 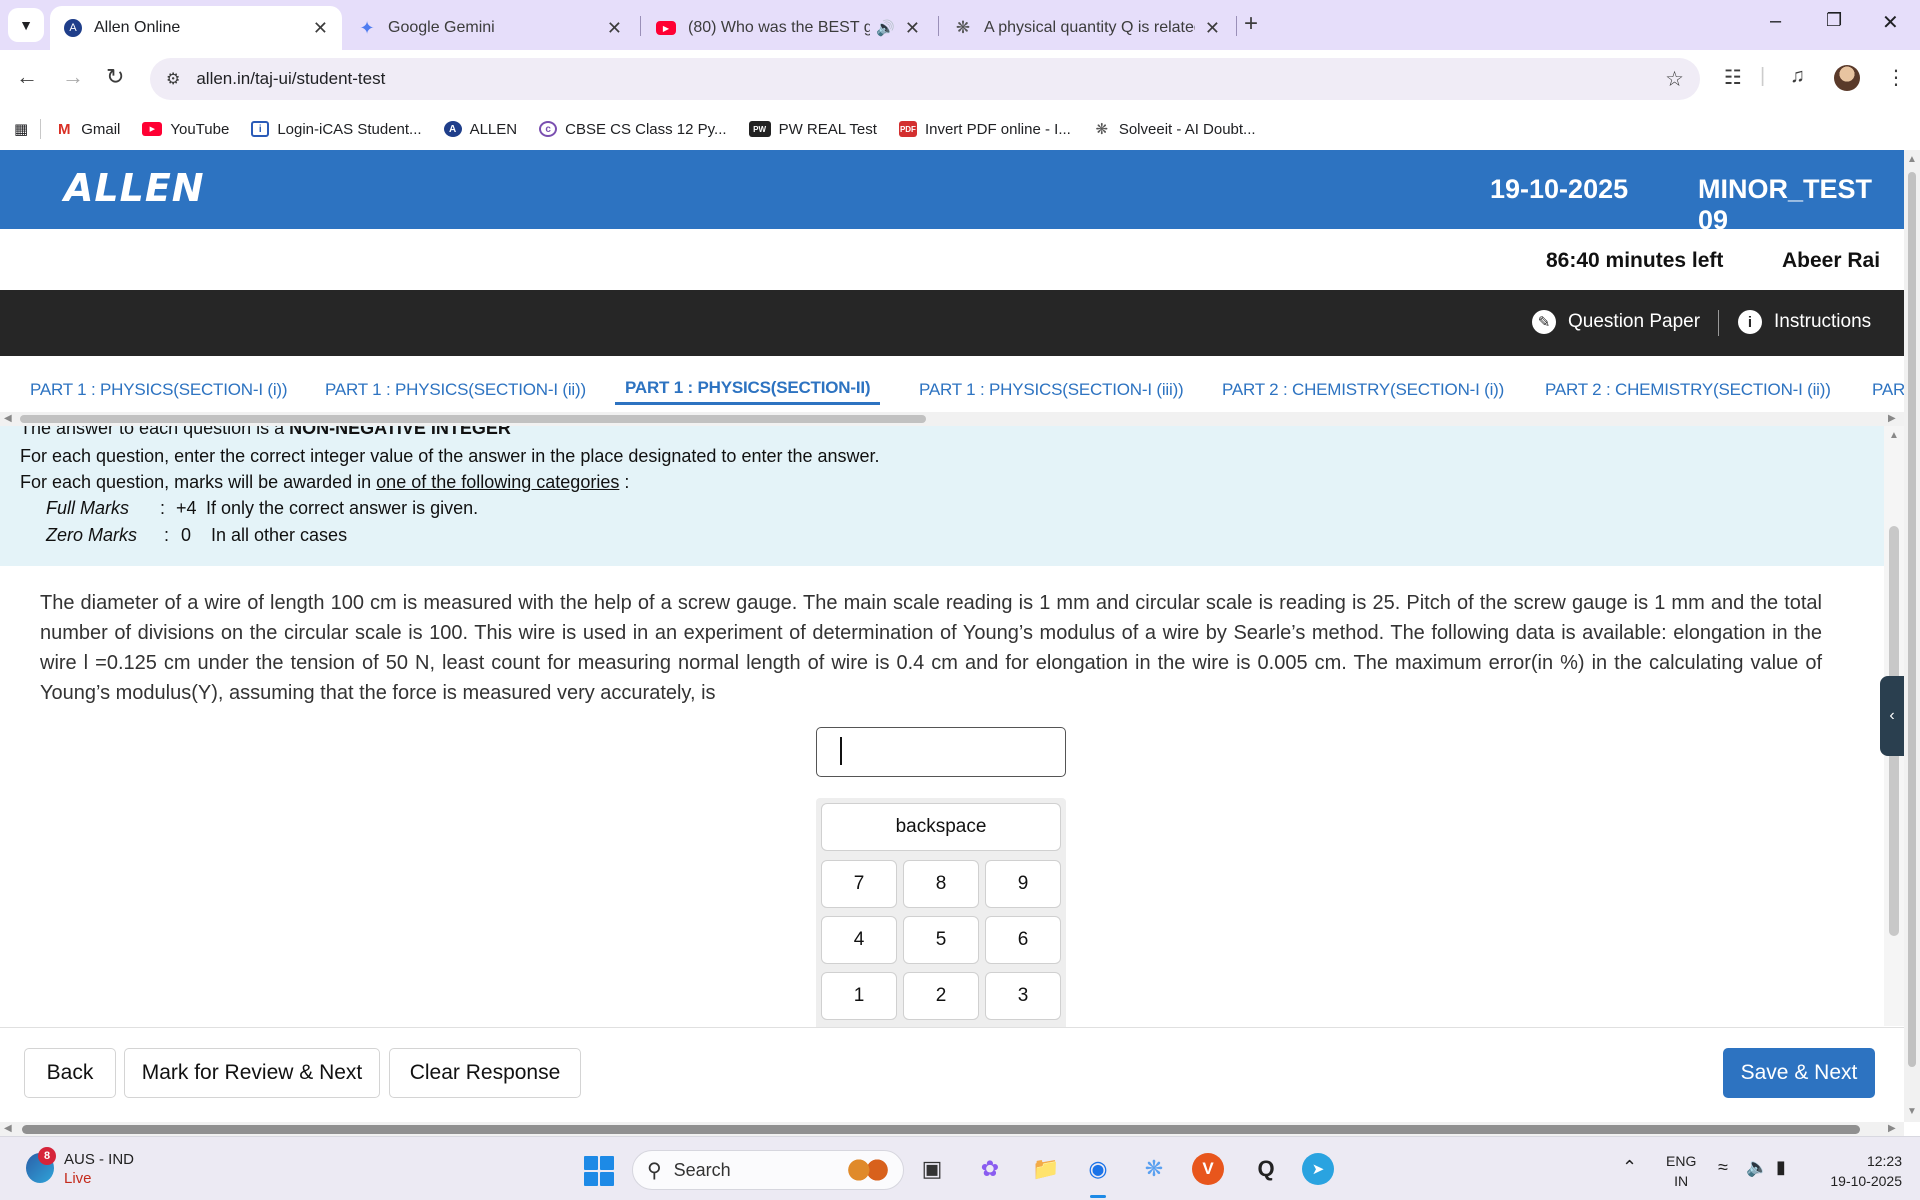 I want to click on keypad-key-1: 1, so click(x=859, y=996).